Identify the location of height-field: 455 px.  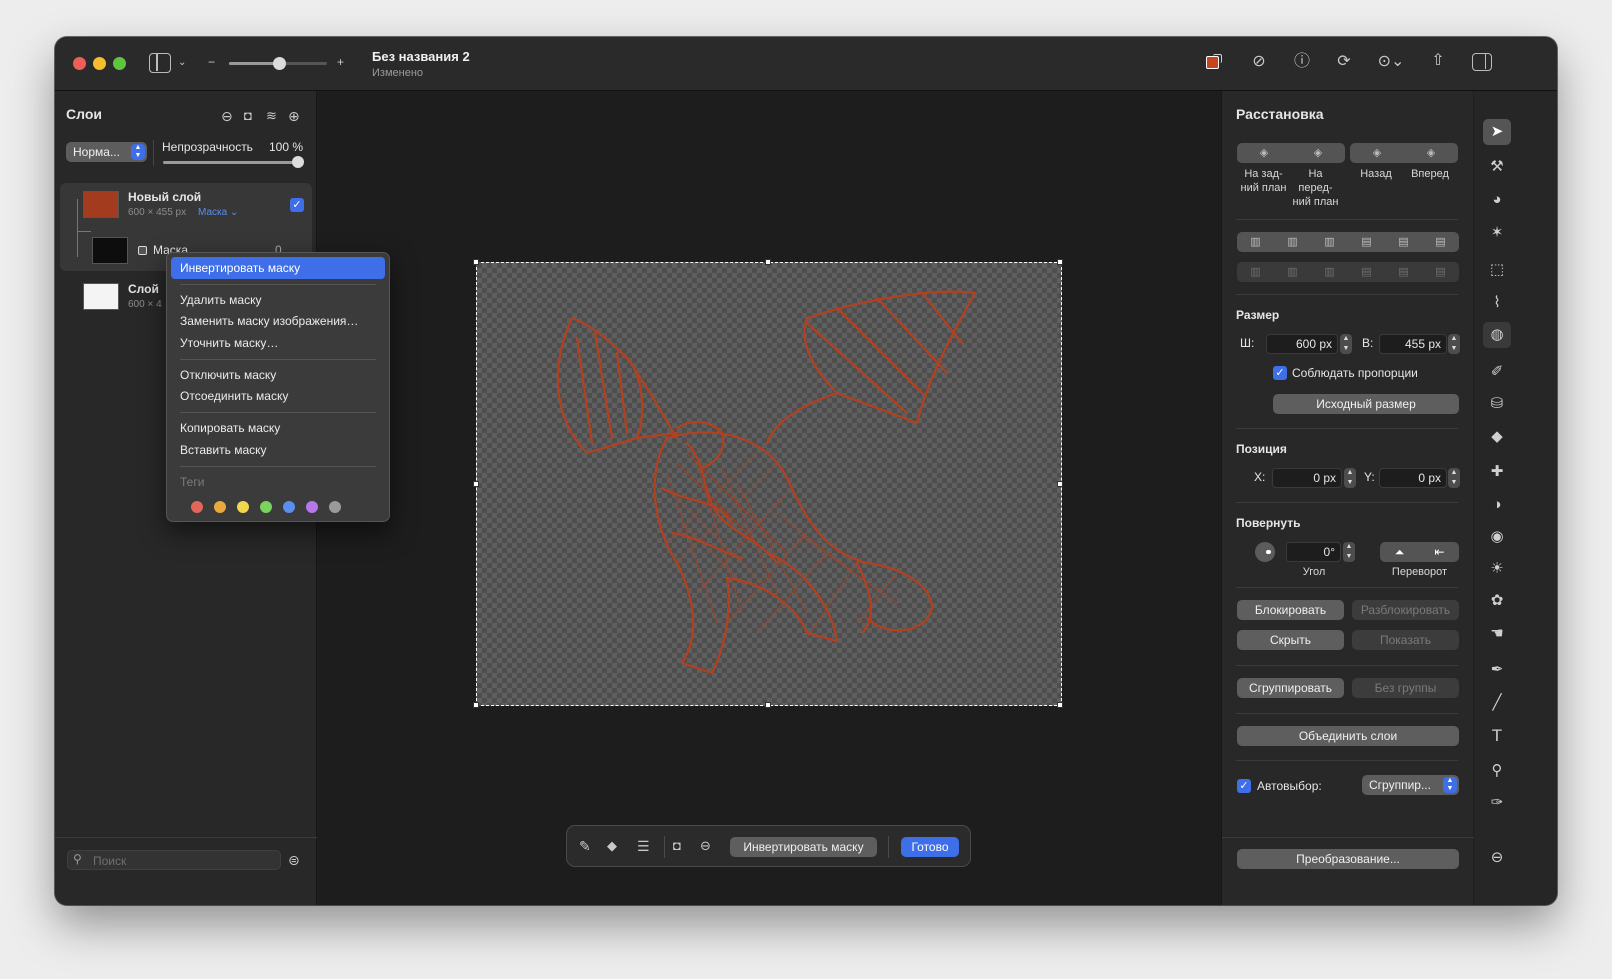
(1413, 344).